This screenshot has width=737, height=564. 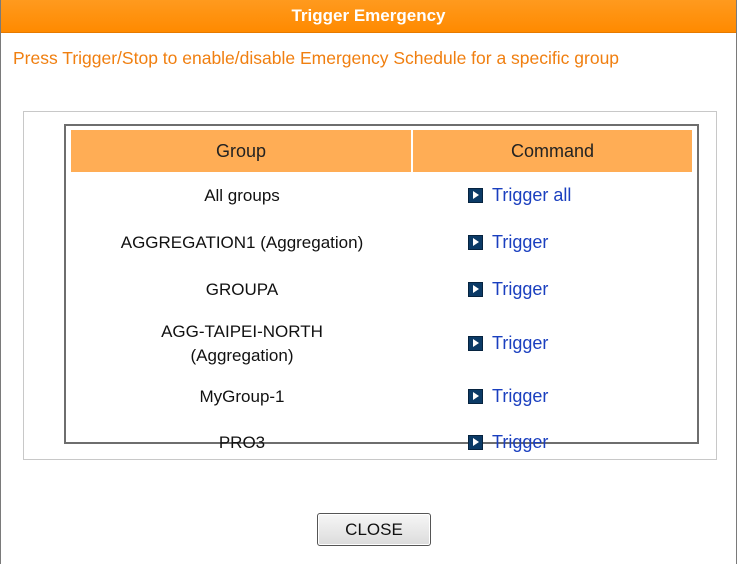 I want to click on group-name: PRO3, so click(x=242, y=442).